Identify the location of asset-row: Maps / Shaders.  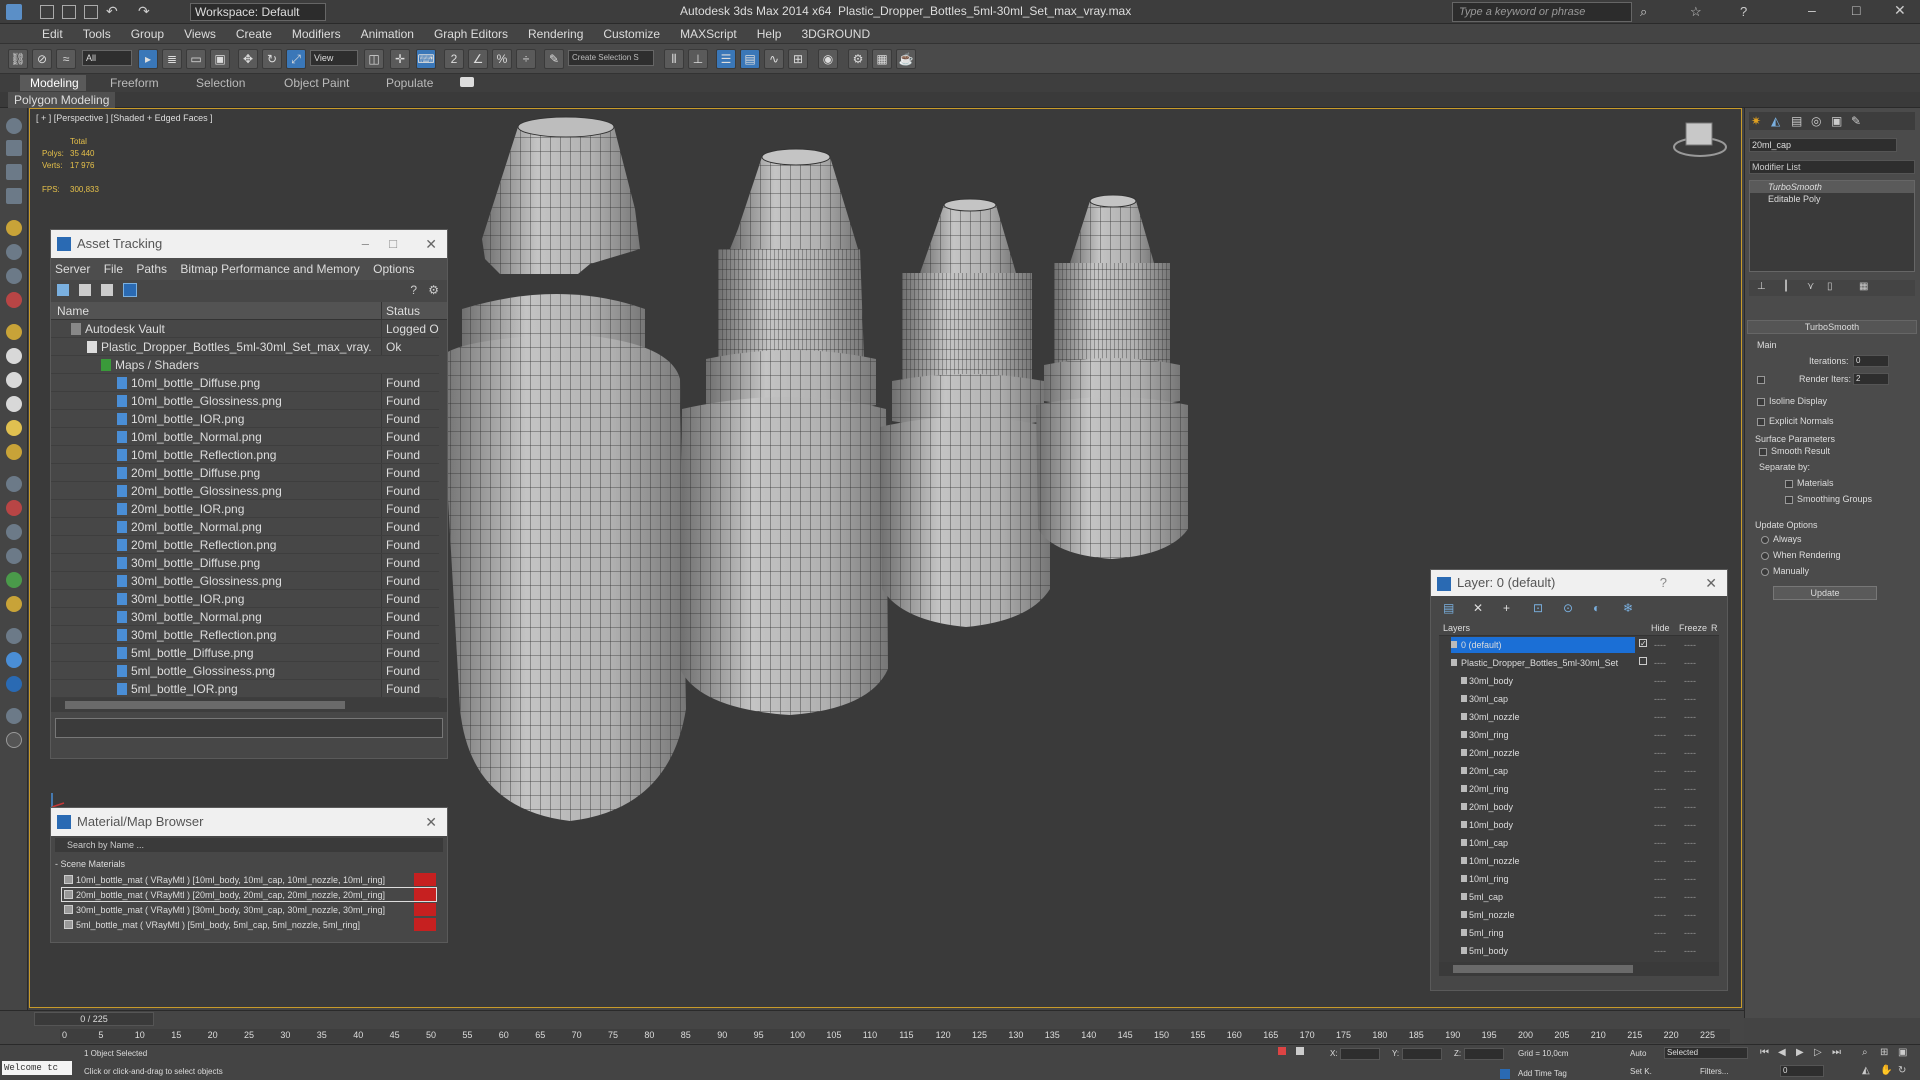
(245, 365).